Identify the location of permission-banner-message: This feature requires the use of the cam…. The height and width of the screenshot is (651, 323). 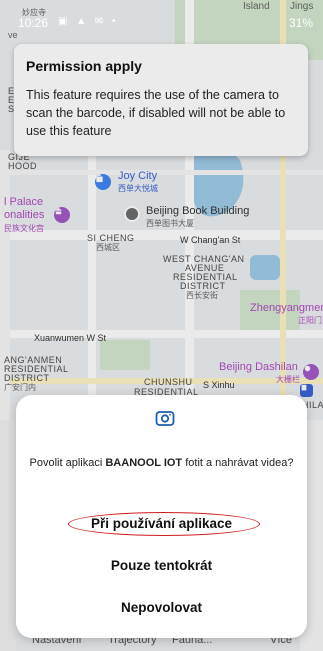
(156, 113).